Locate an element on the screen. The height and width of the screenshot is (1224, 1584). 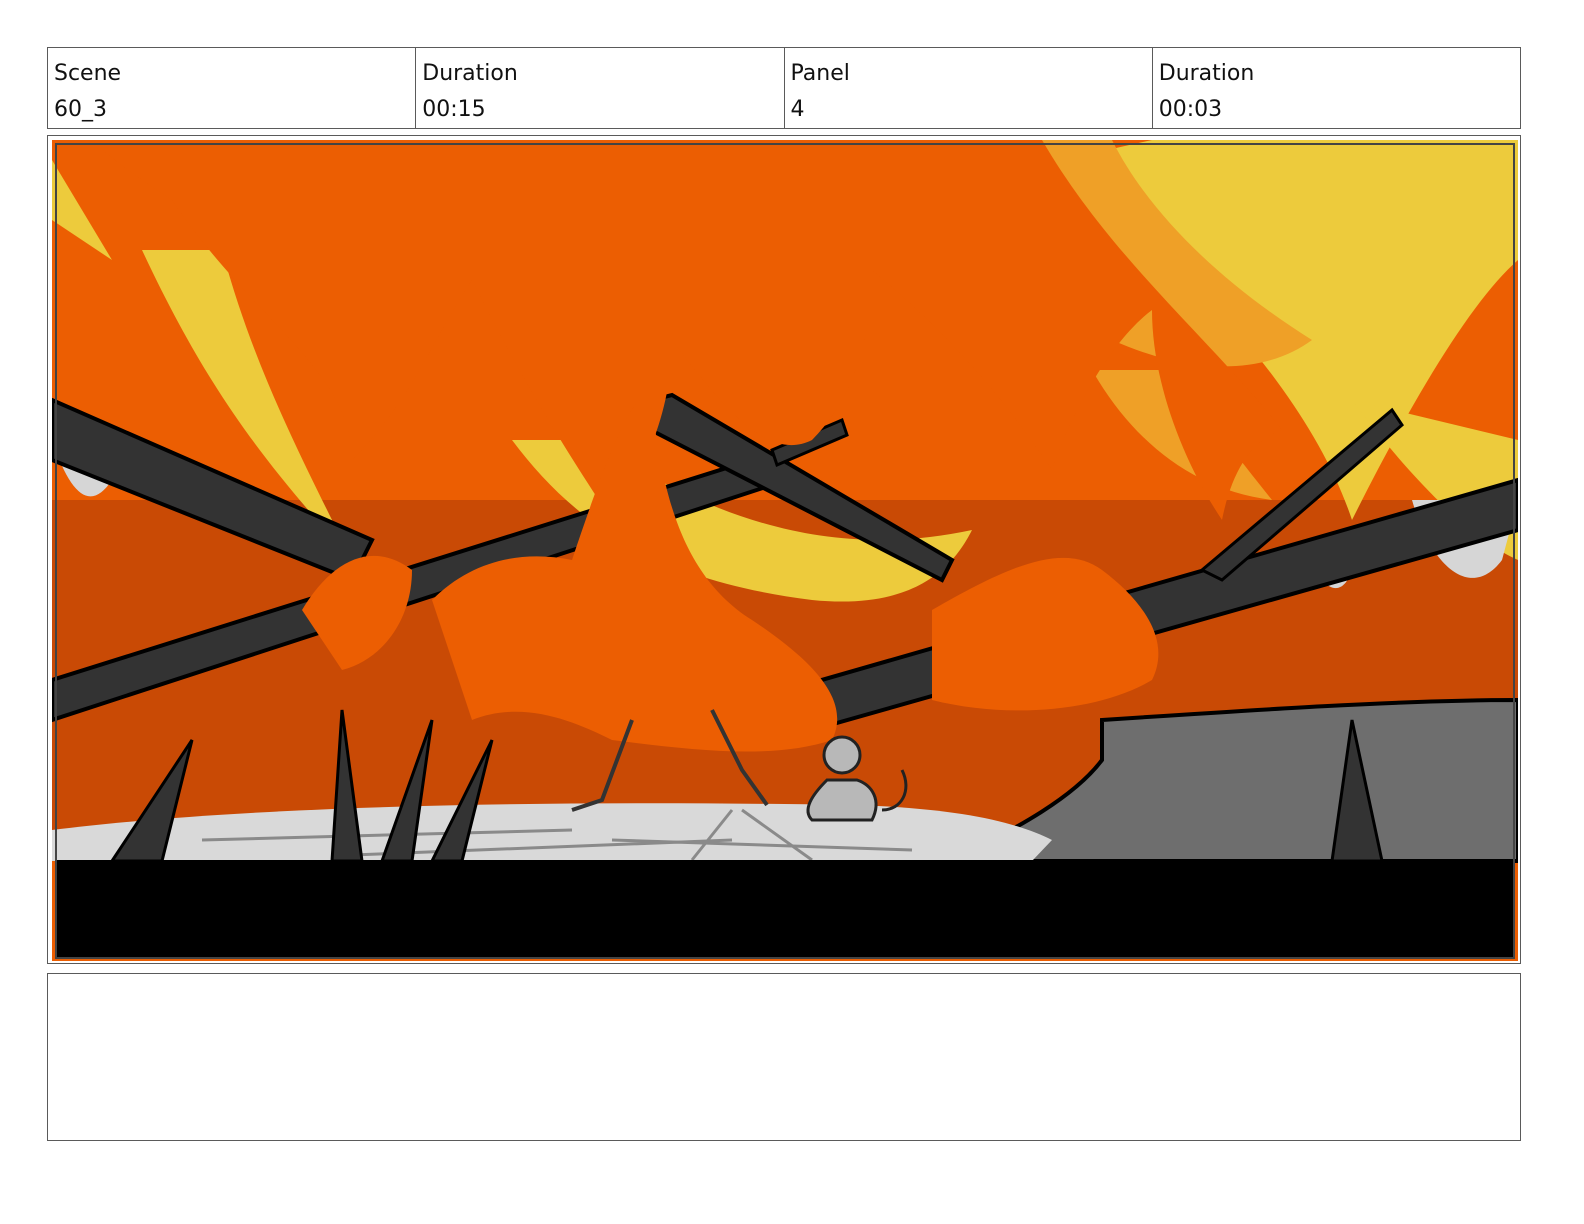
panel-duration-cell: Duration 00:03 is located at coordinates (1336, 88).